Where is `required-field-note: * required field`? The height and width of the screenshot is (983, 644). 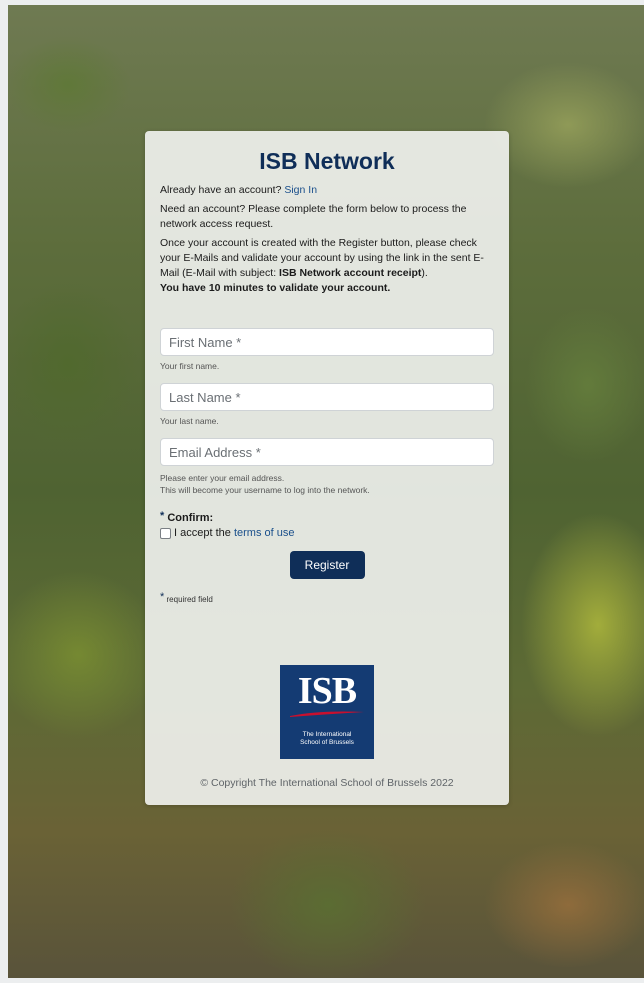 required-field-note: * required field is located at coordinates (327, 597).